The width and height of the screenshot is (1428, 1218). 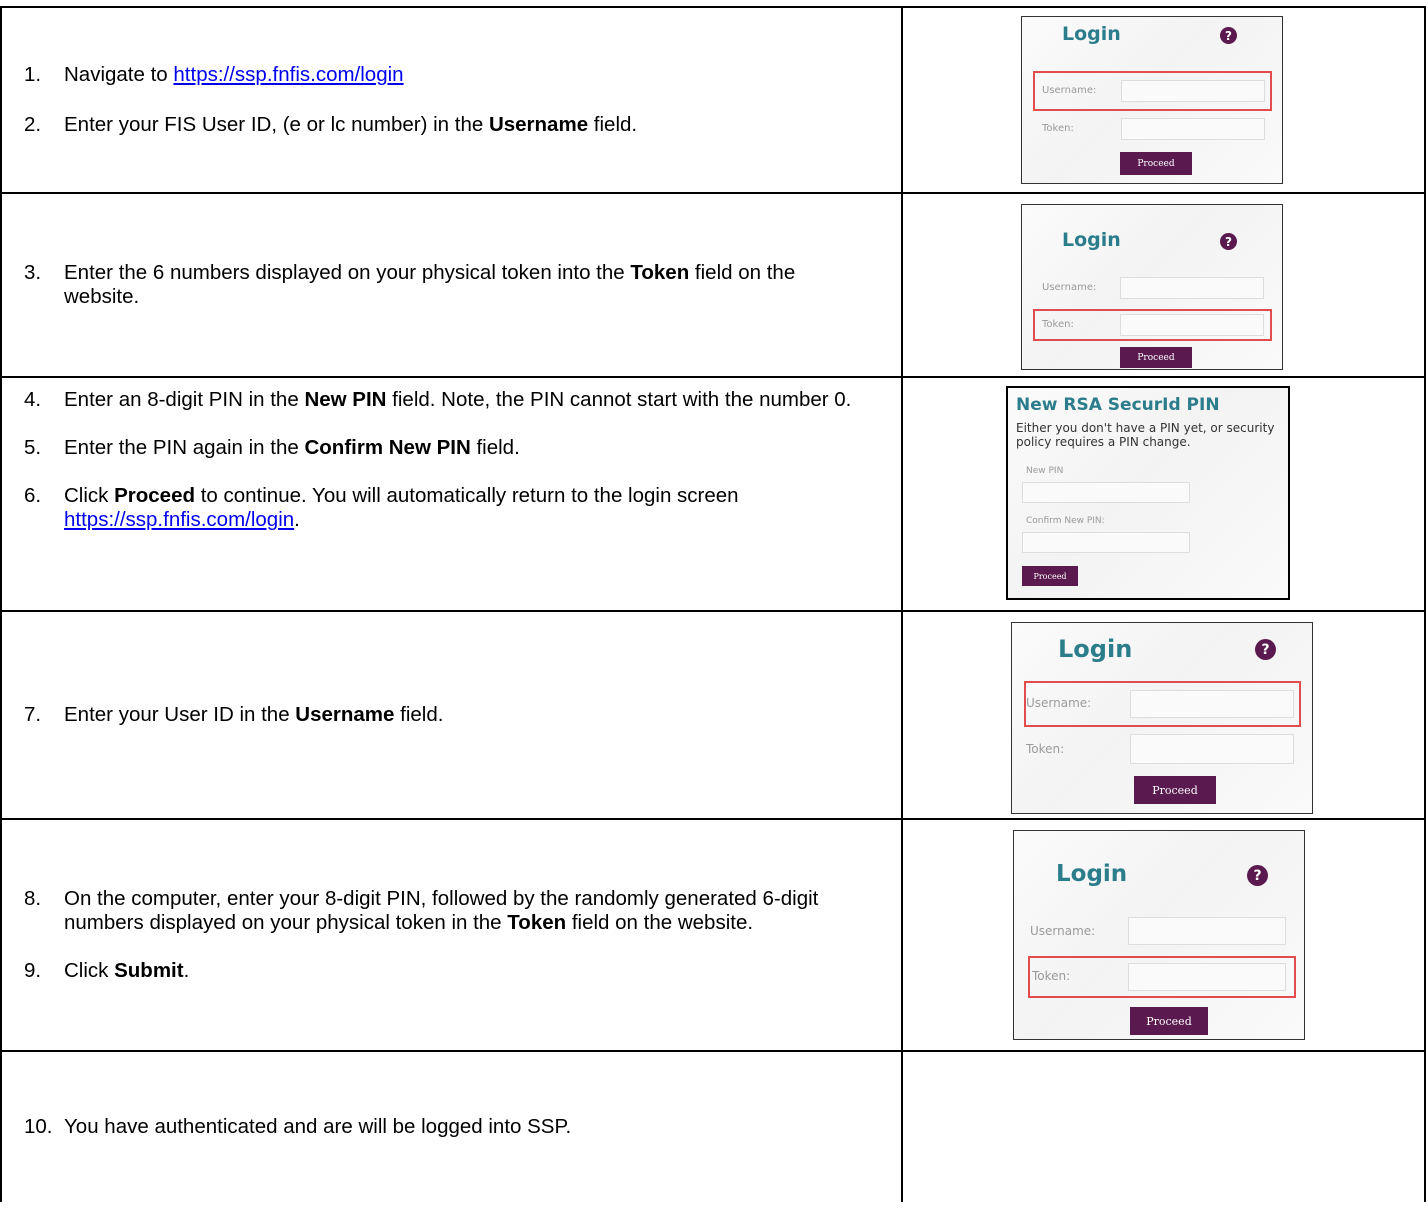 What do you see at coordinates (38, 1126) in the screenshot?
I see `step-number: 10.` at bounding box center [38, 1126].